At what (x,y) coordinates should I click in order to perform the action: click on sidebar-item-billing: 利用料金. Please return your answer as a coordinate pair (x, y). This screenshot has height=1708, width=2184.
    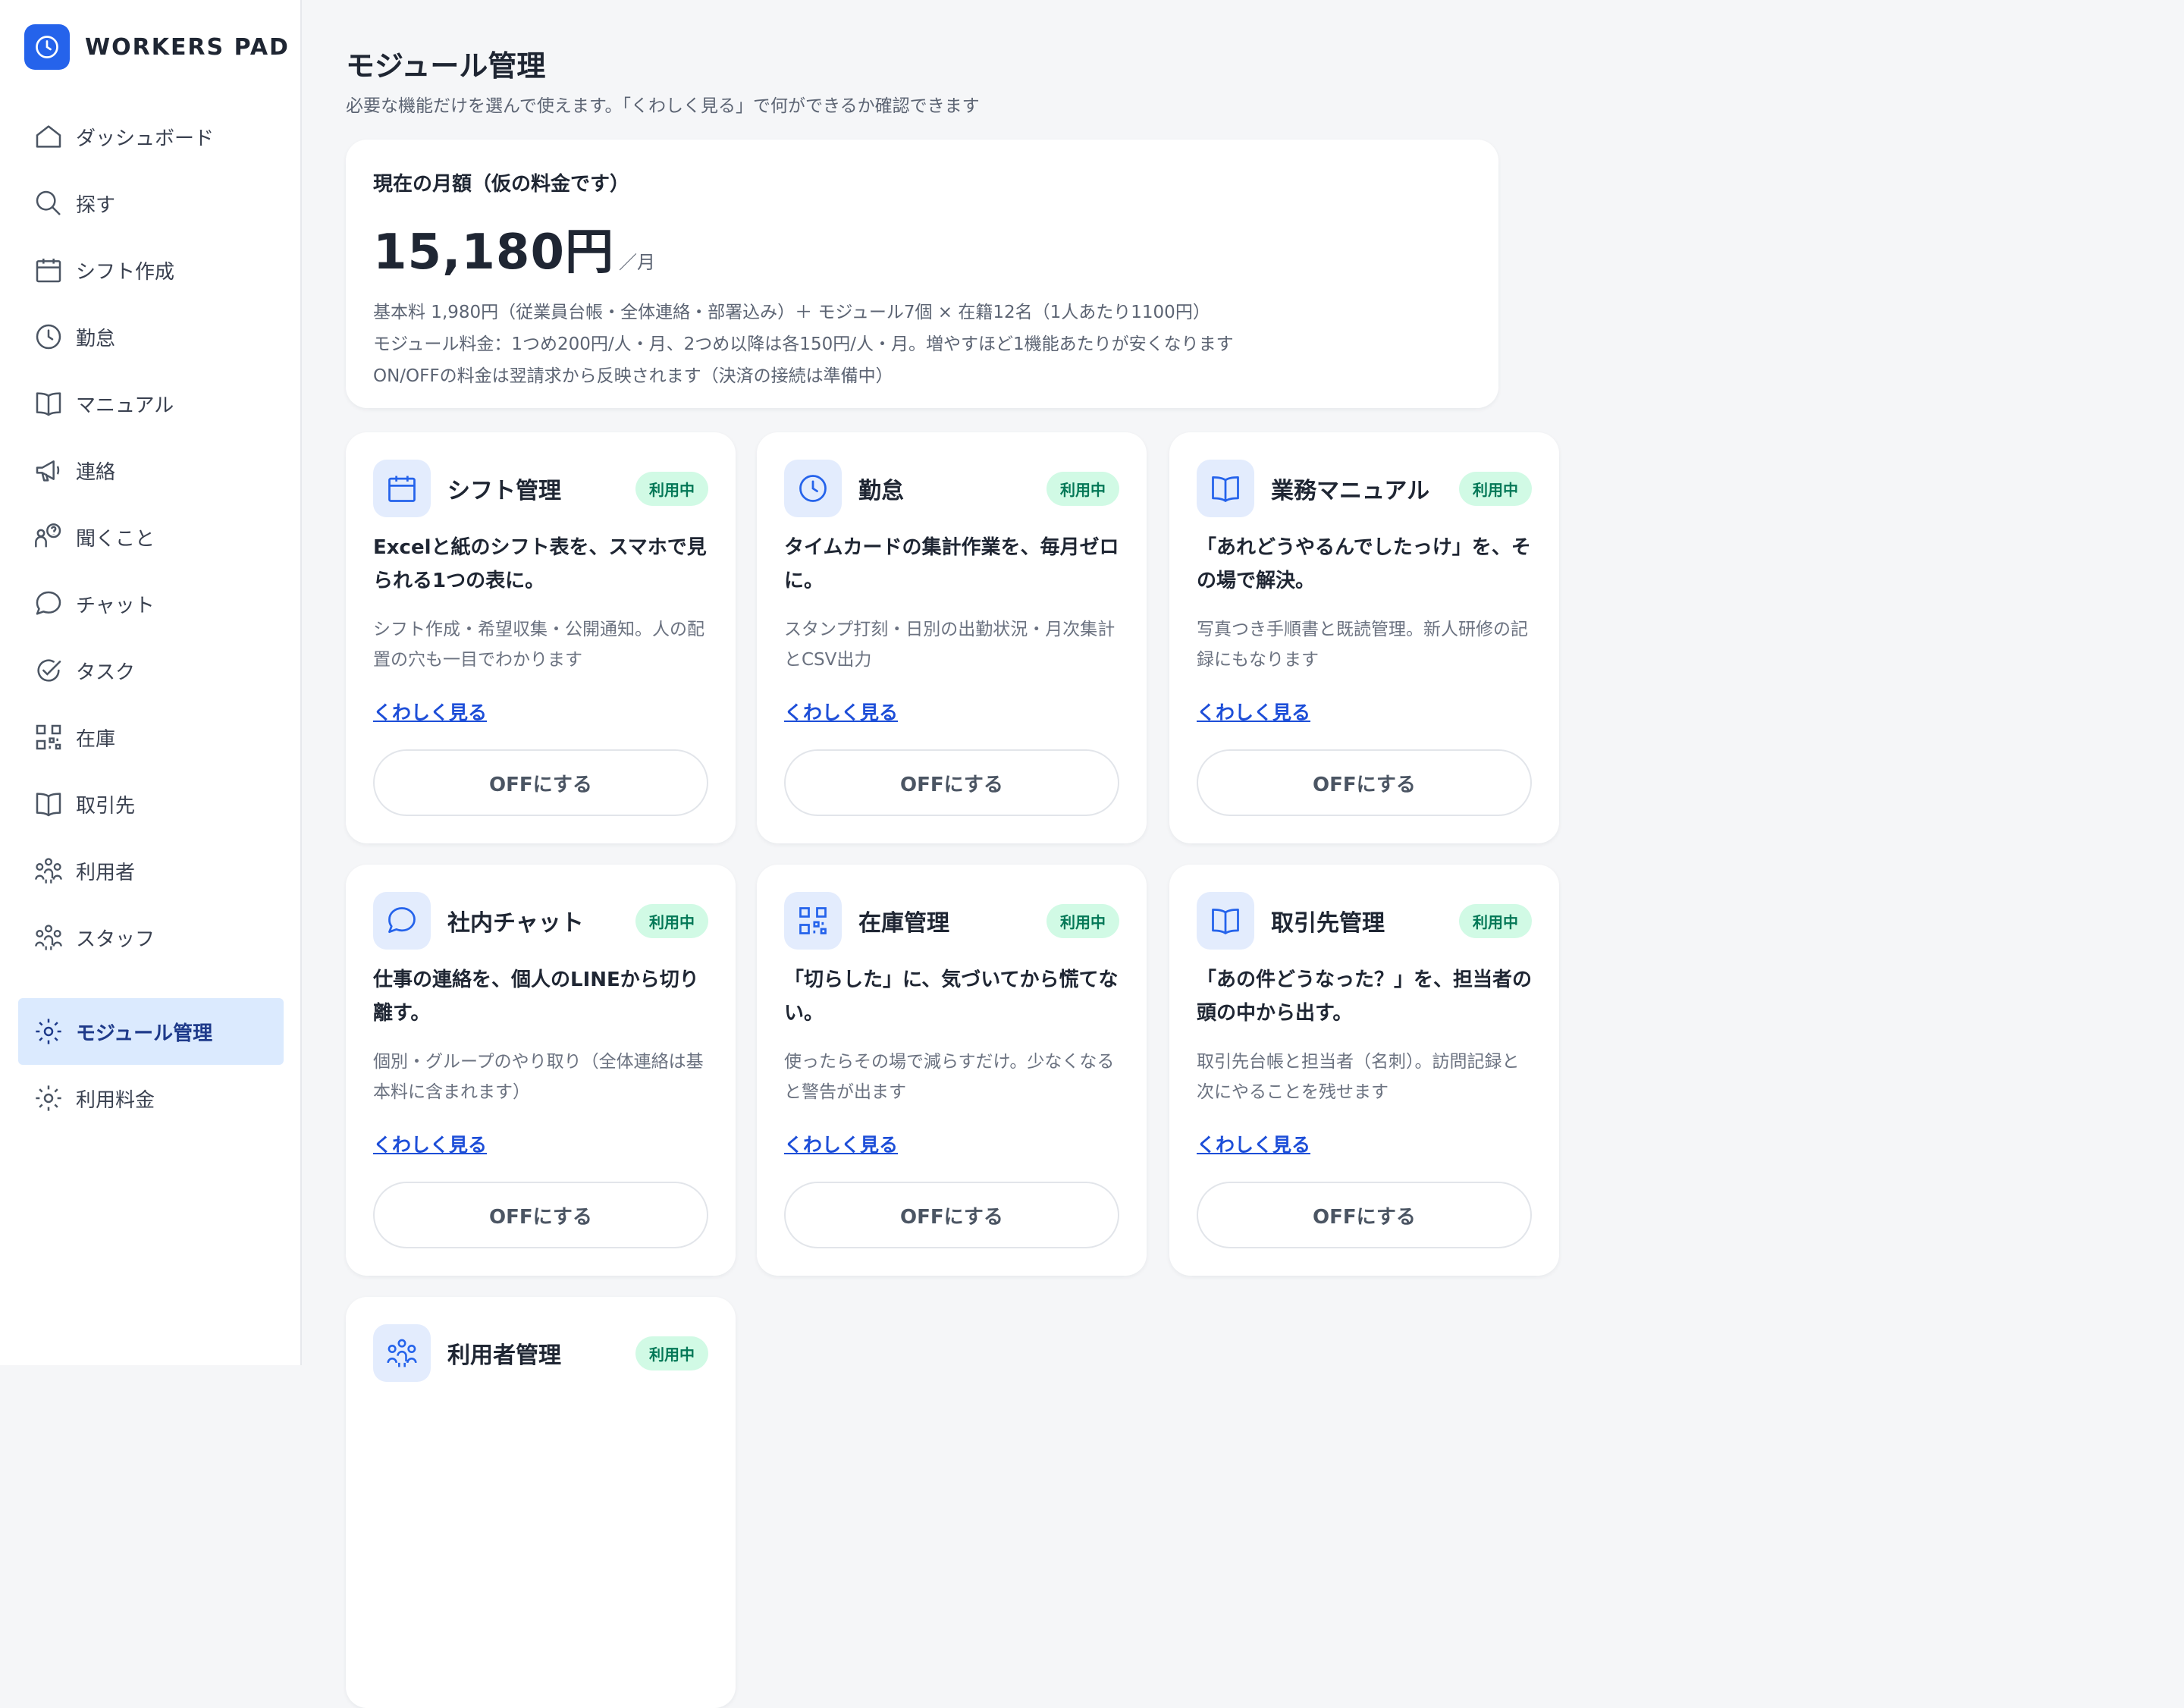
    Looking at the image, I should click on (151, 1098).